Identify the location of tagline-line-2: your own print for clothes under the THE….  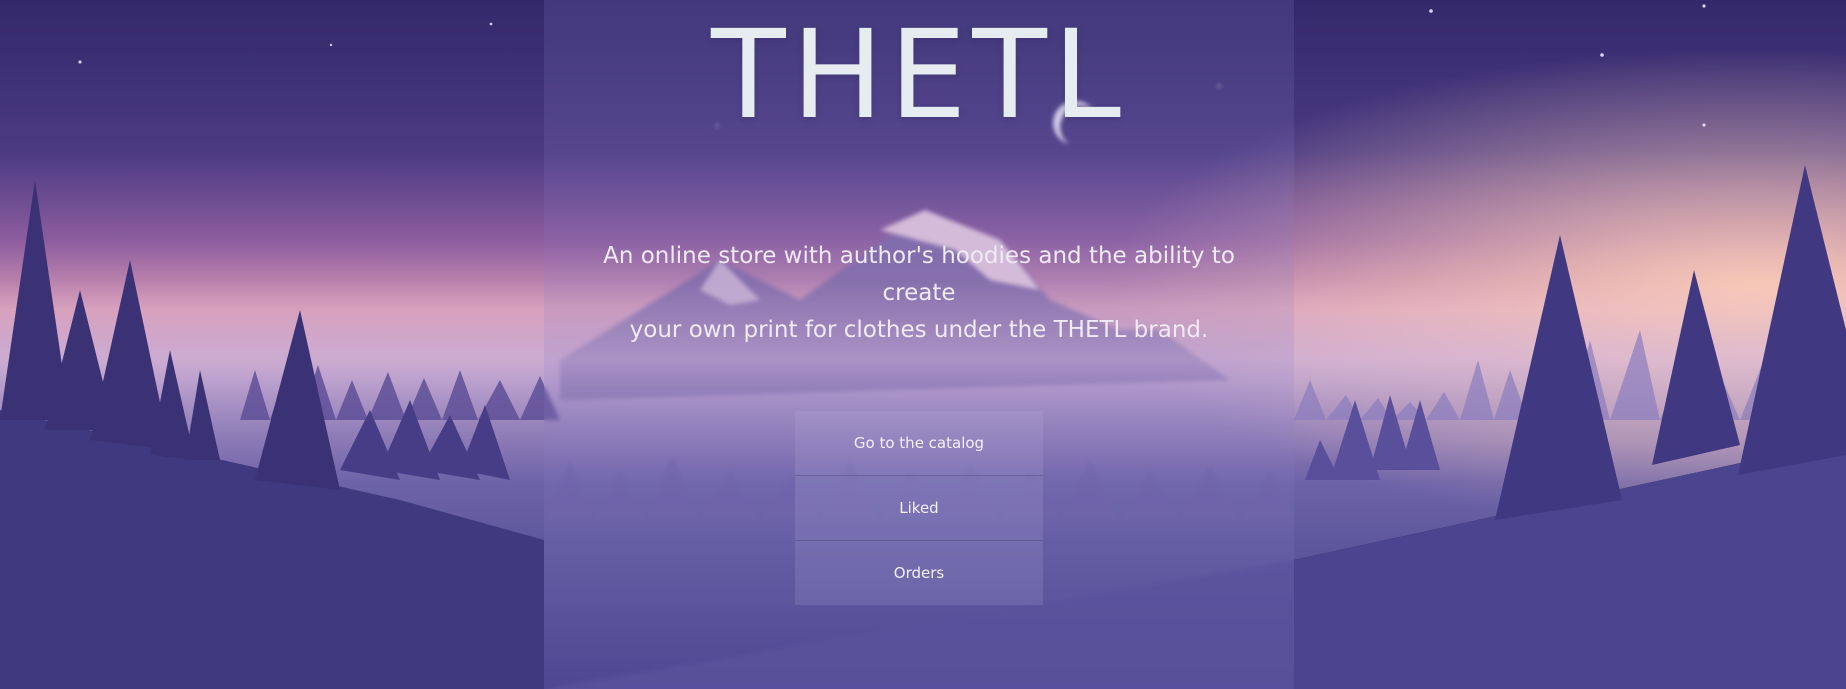
(919, 330).